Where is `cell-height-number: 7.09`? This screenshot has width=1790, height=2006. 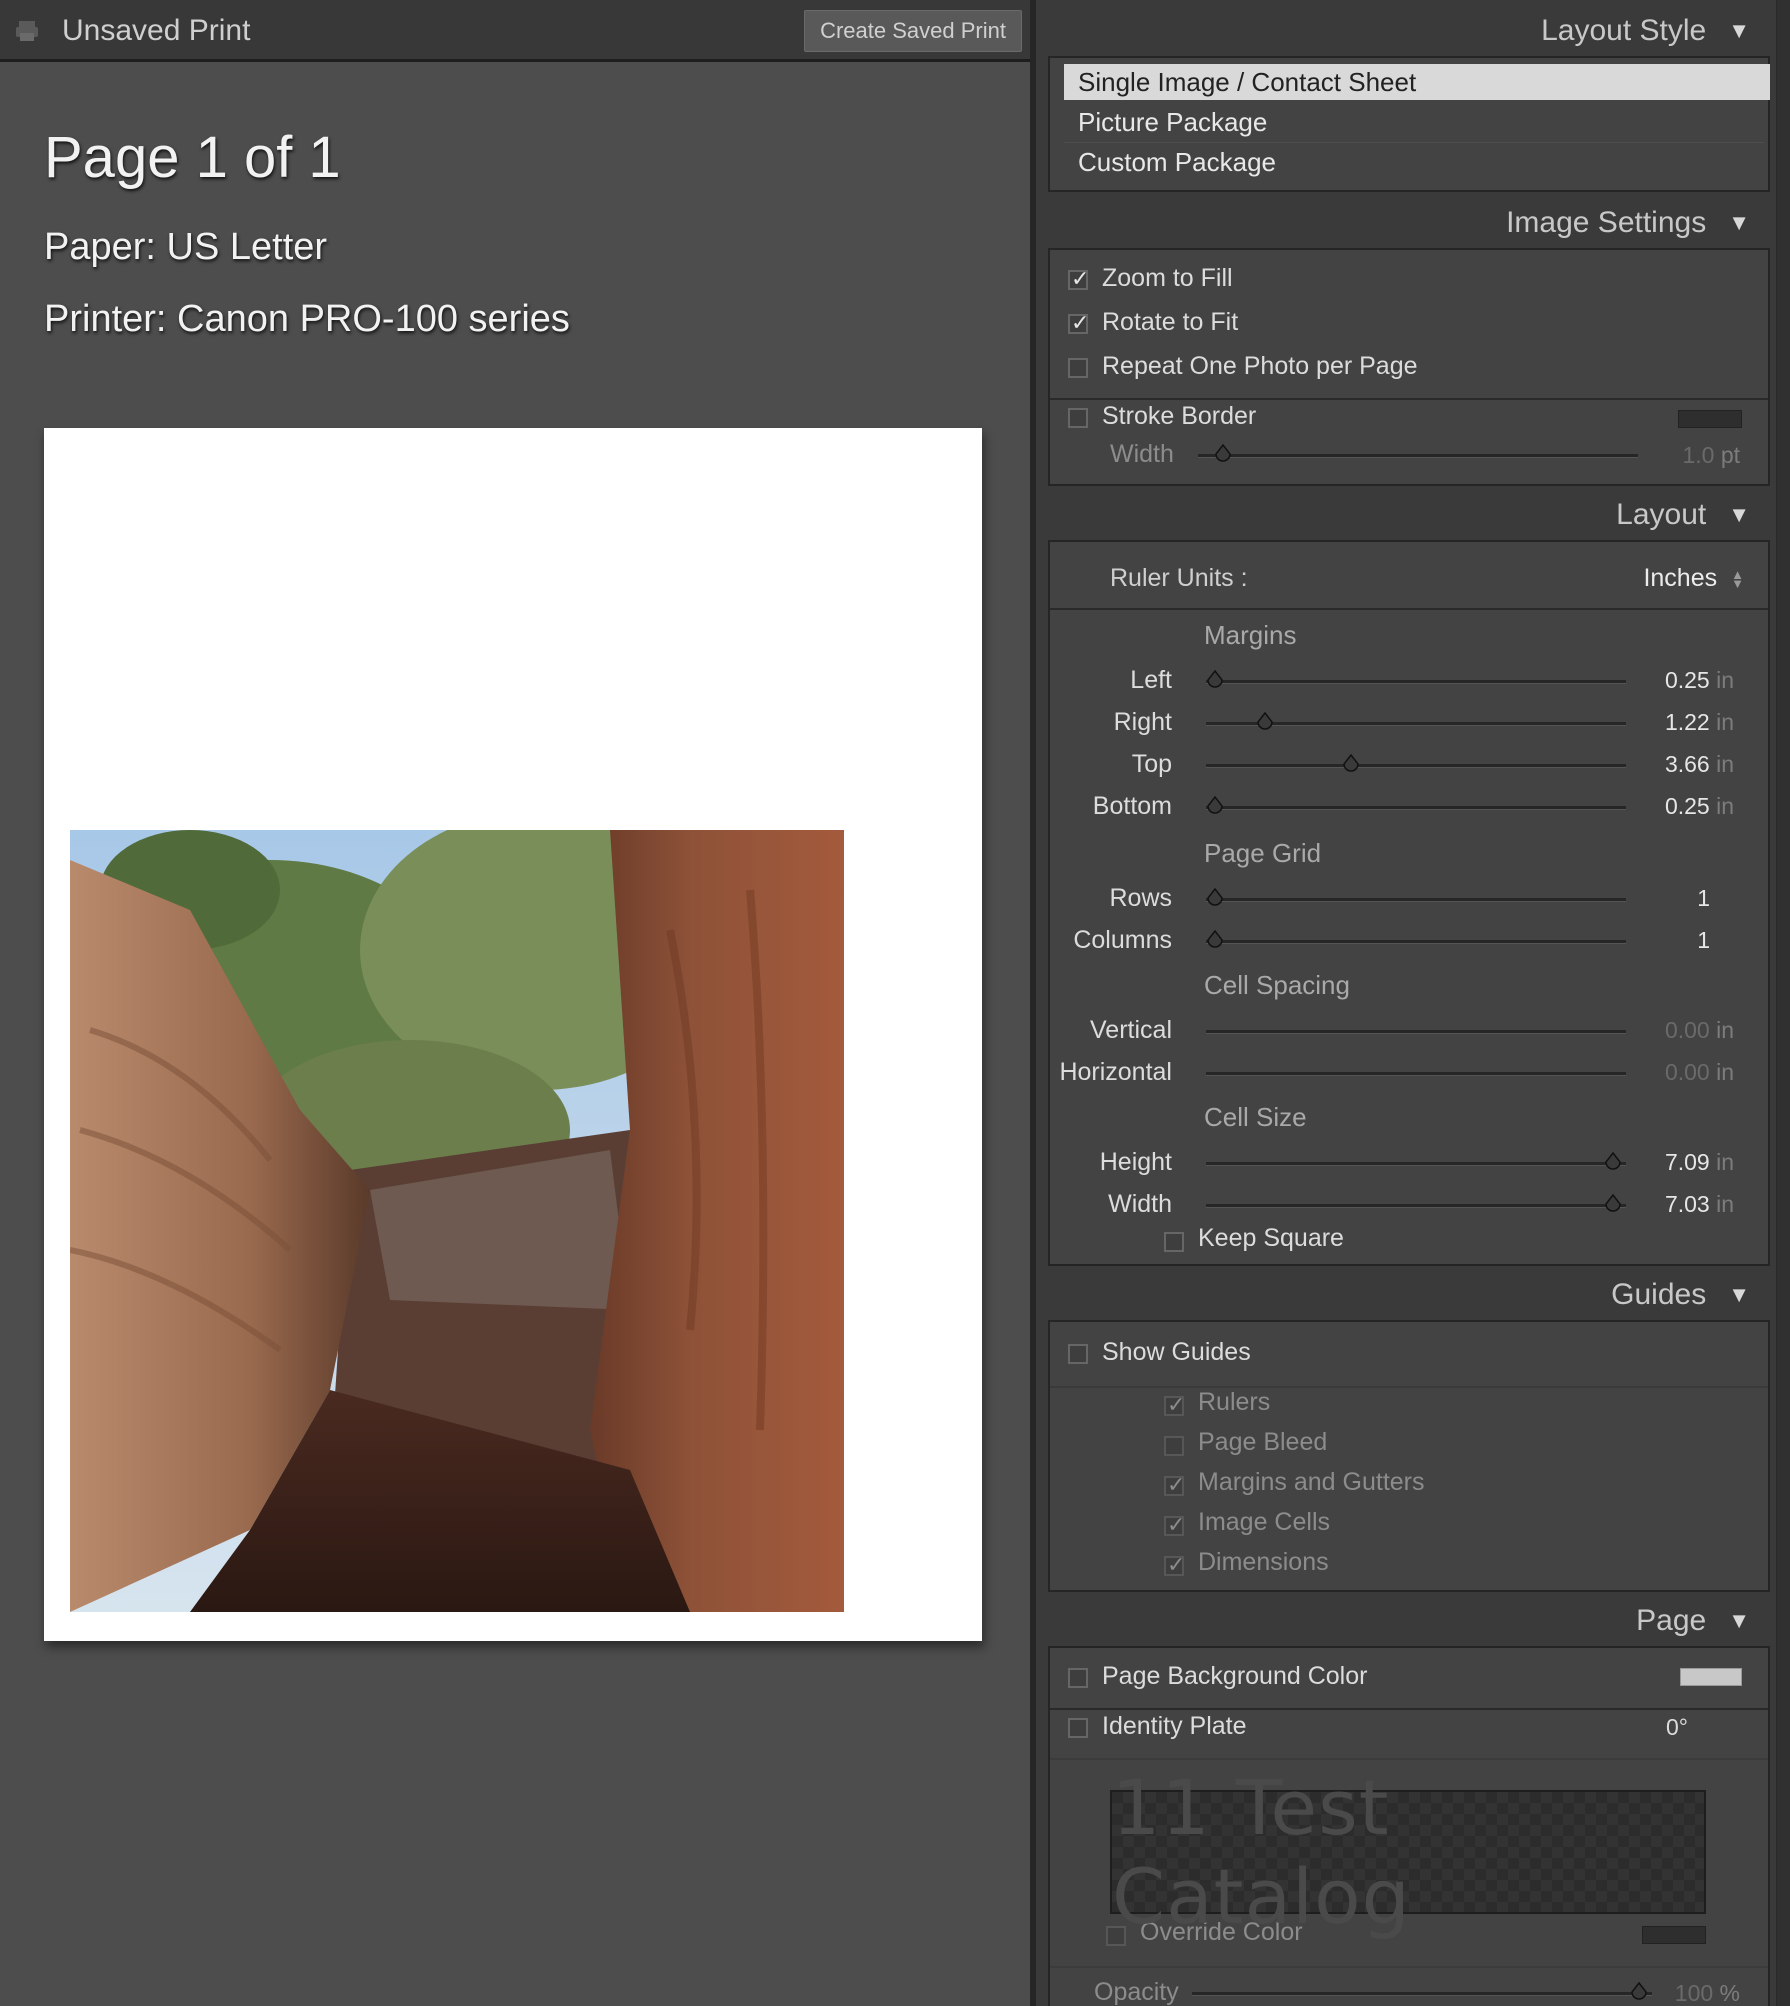 cell-height-number: 7.09 is located at coordinates (1687, 1162).